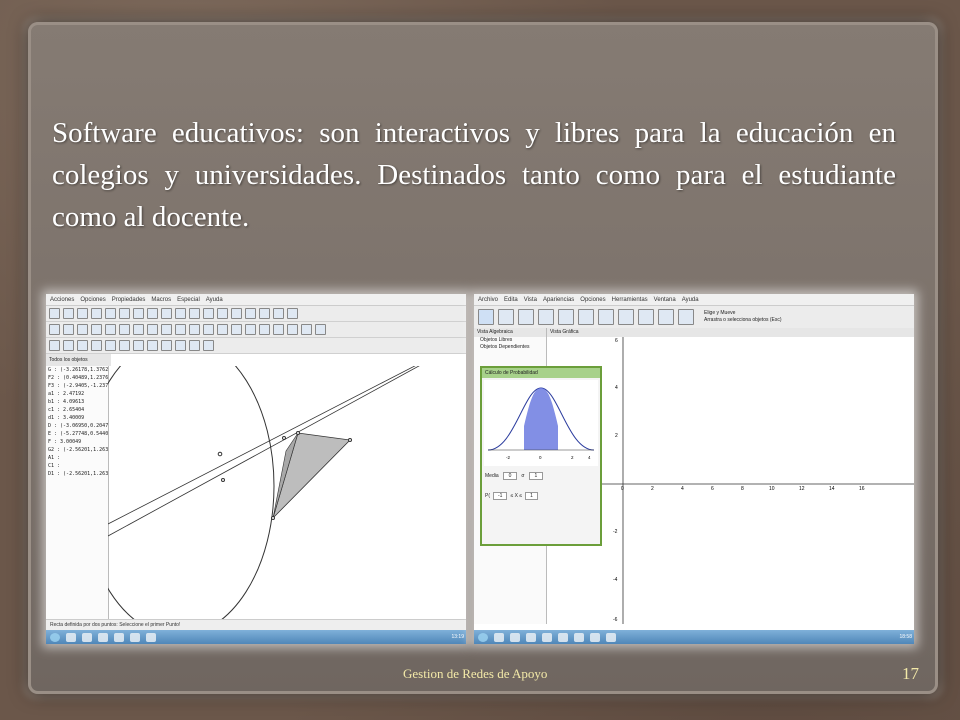  Describe the element at coordinates (77, 410) in the screenshot. I see `algebra-row: c1 : 2.65404` at that location.